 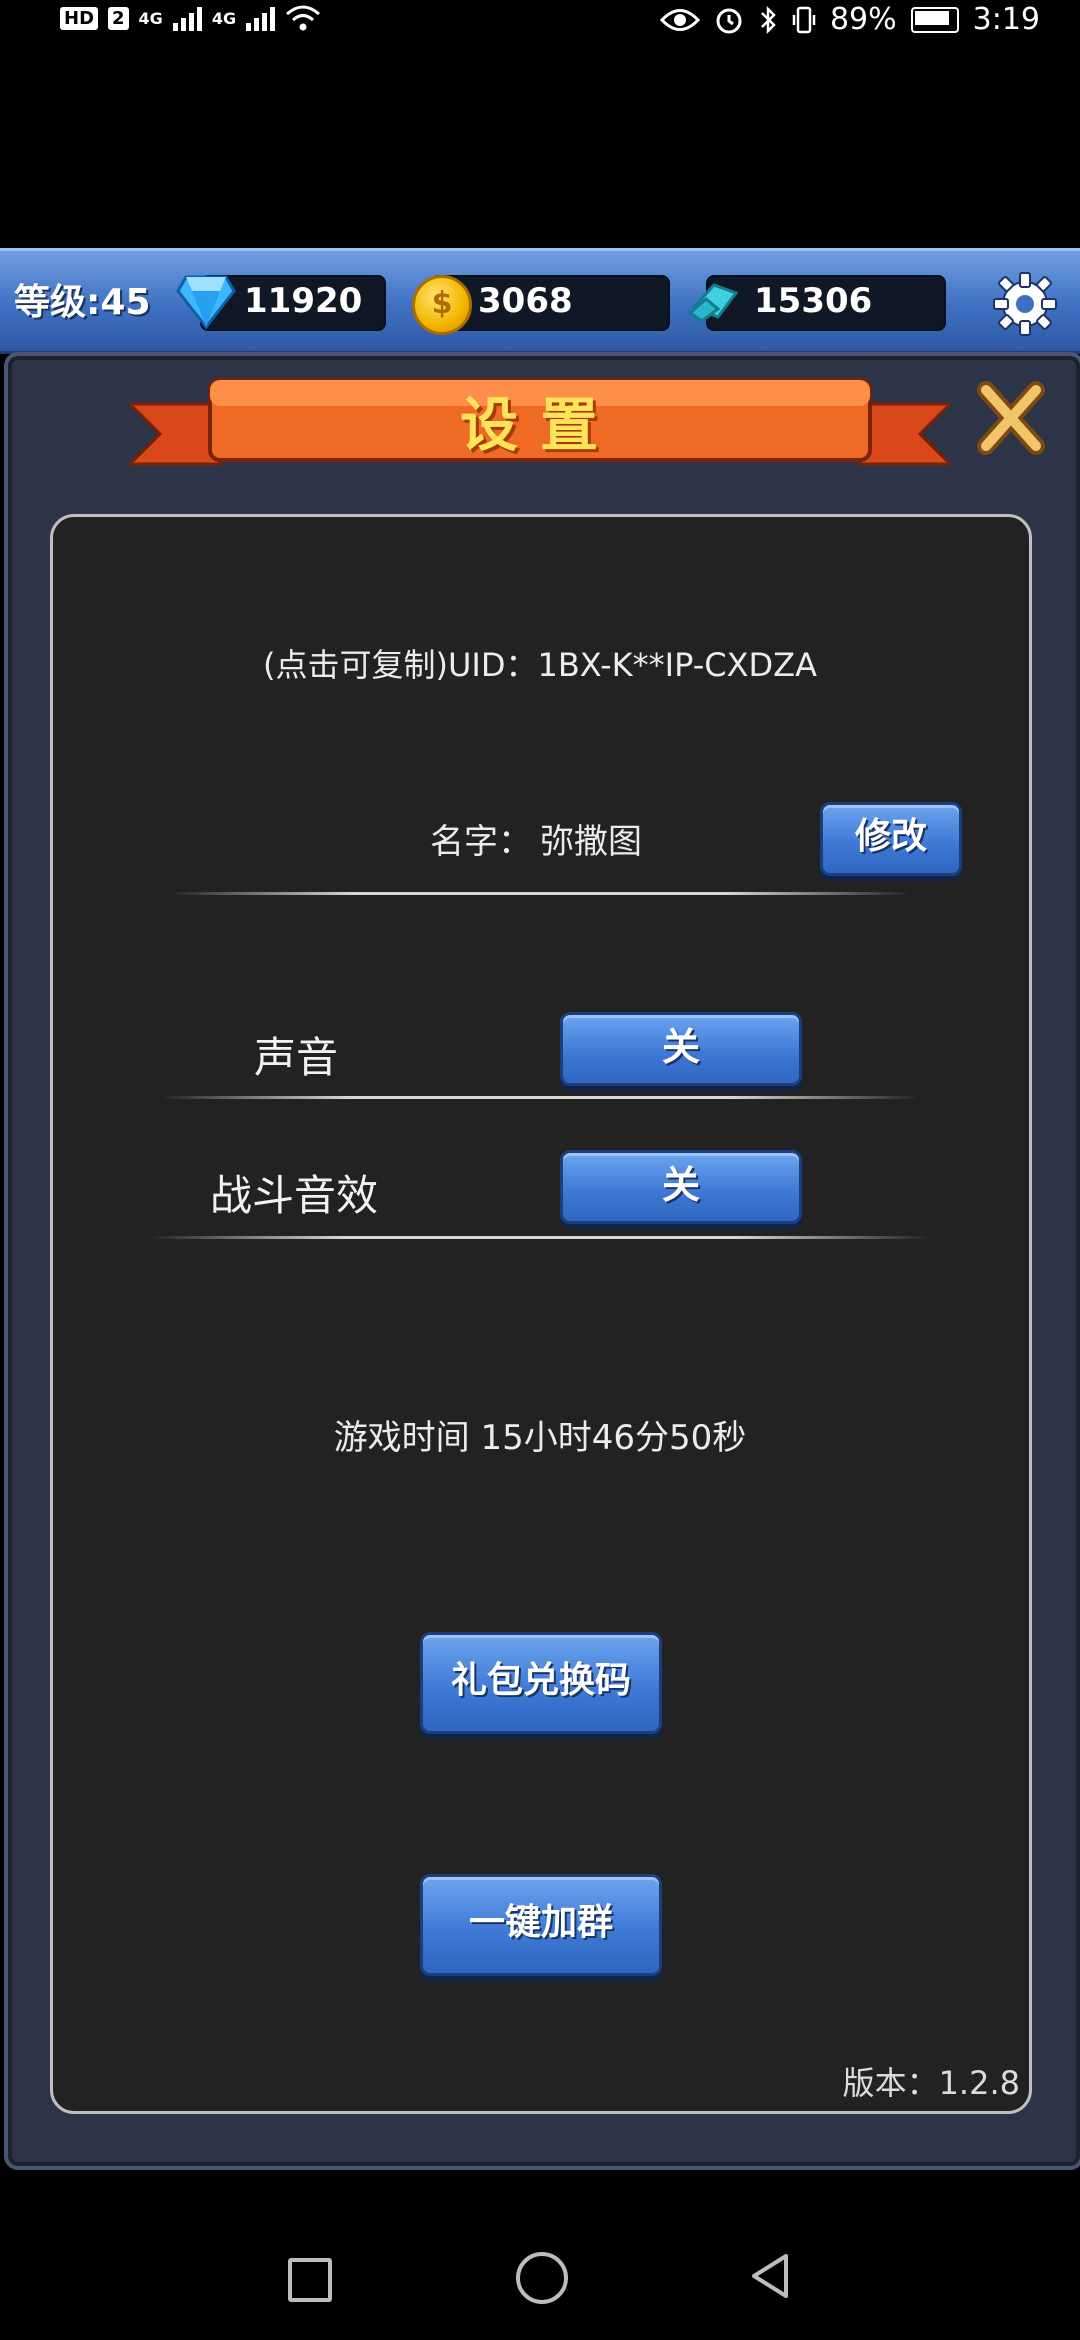 I want to click on wifi-icon, so click(x=303, y=18).